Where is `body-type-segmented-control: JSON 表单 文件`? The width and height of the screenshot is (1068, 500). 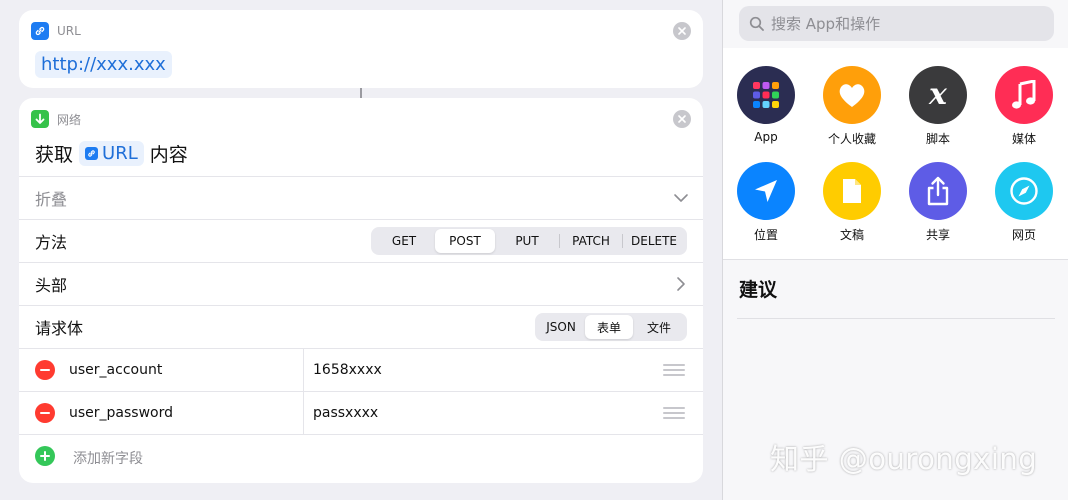 body-type-segmented-control: JSON 表单 文件 is located at coordinates (611, 327).